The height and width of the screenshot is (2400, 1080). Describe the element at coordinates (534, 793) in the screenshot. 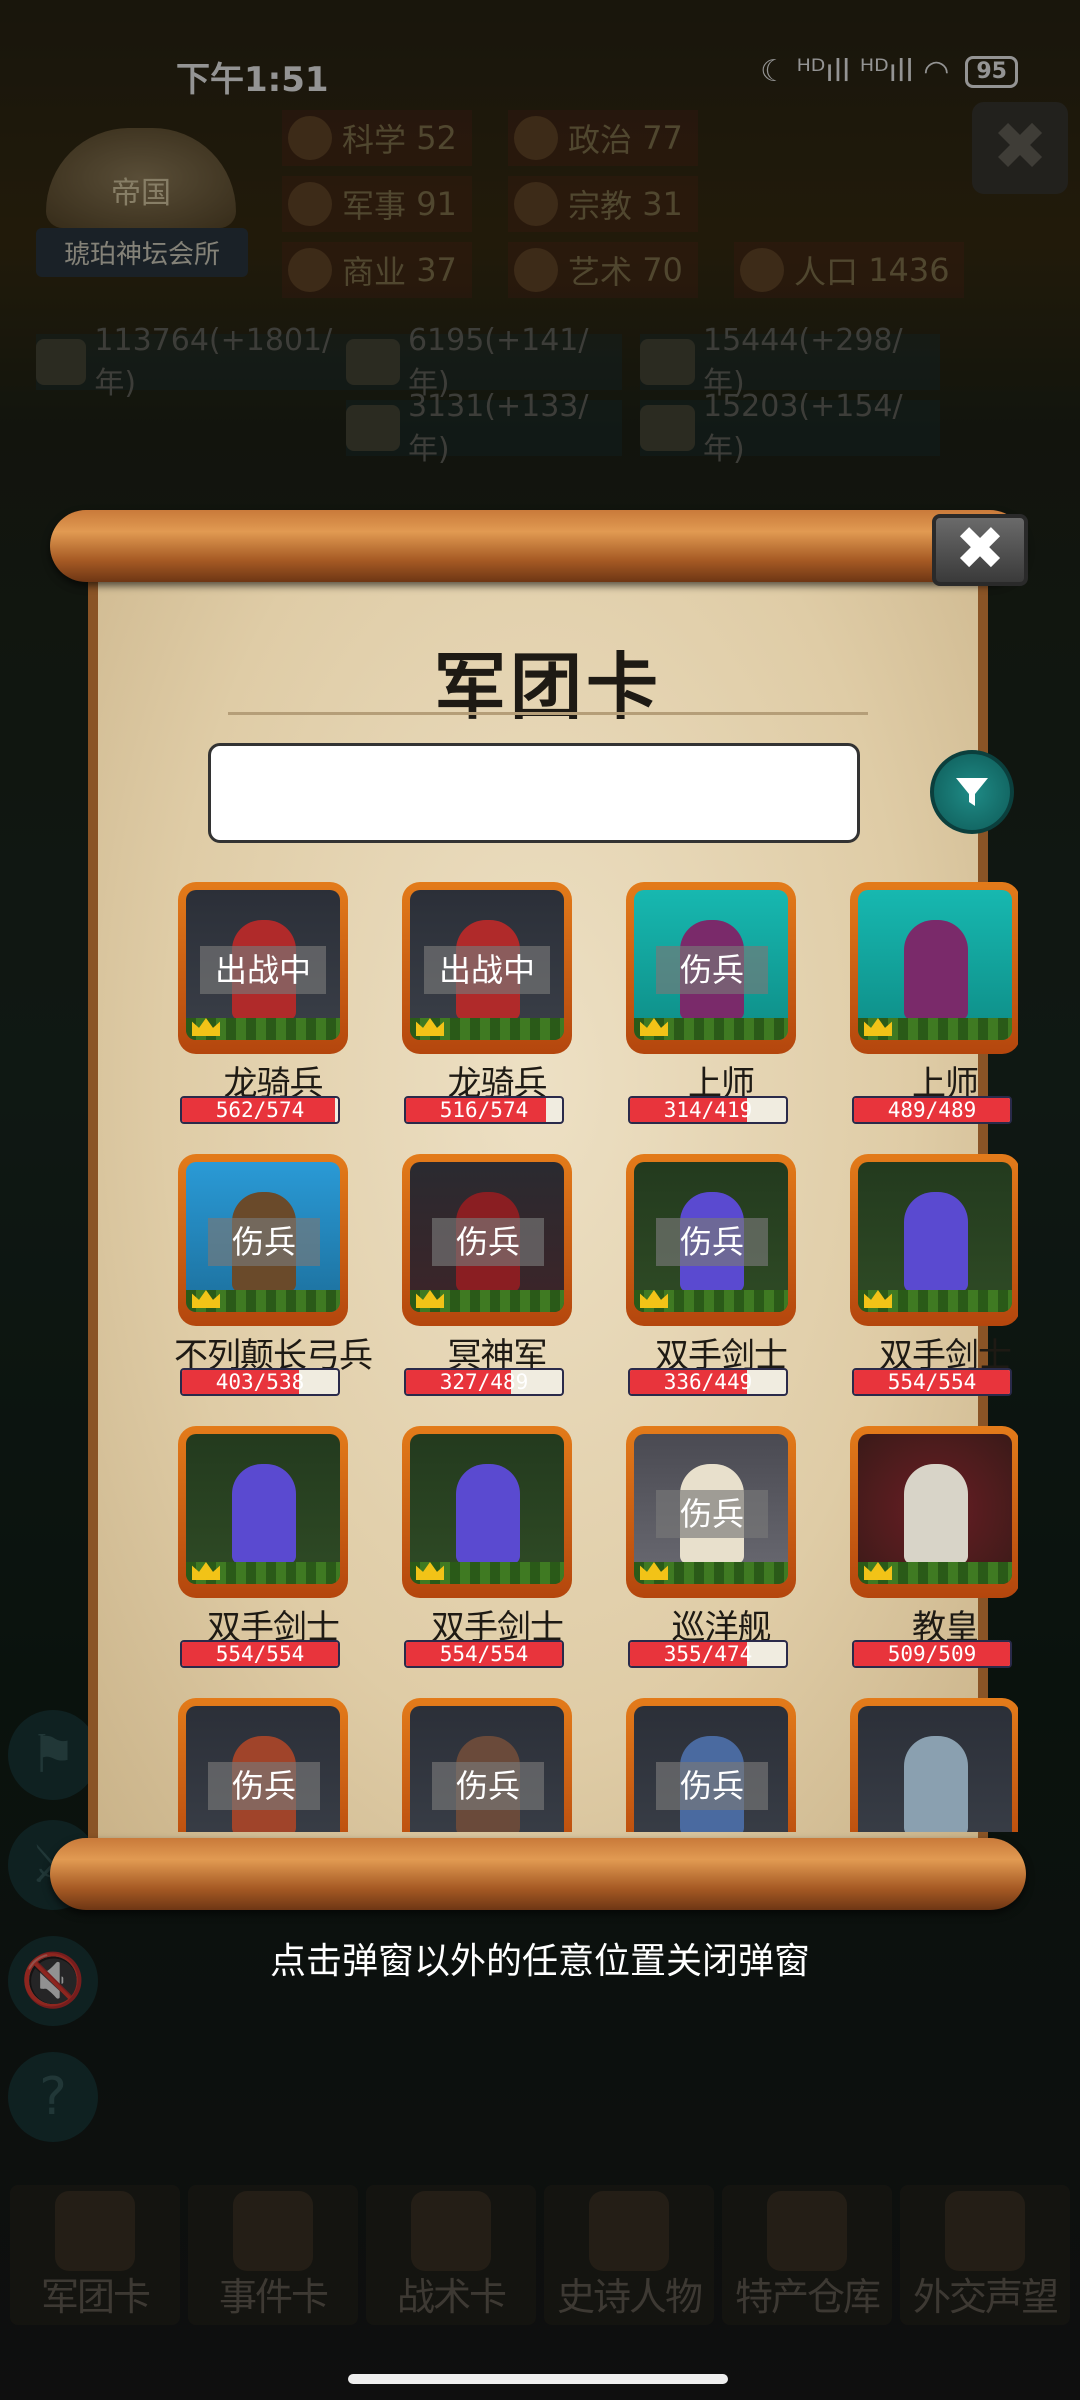

I see `search-input` at that location.